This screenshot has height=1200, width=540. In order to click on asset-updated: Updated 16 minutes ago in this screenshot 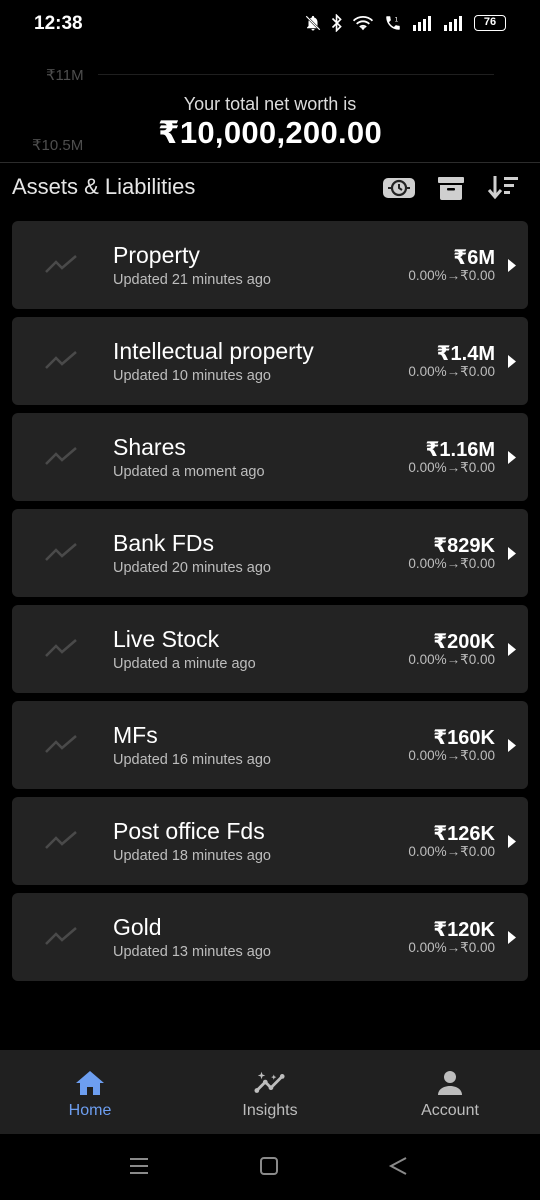, I will do `click(192, 760)`.